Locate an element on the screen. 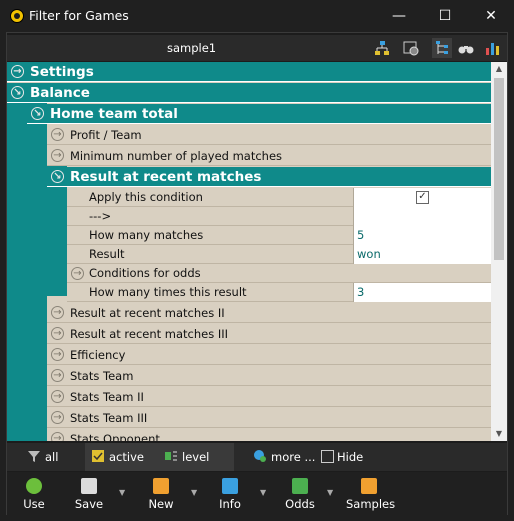 This screenshot has width=514, height=521. info-icon is located at coordinates (230, 486).